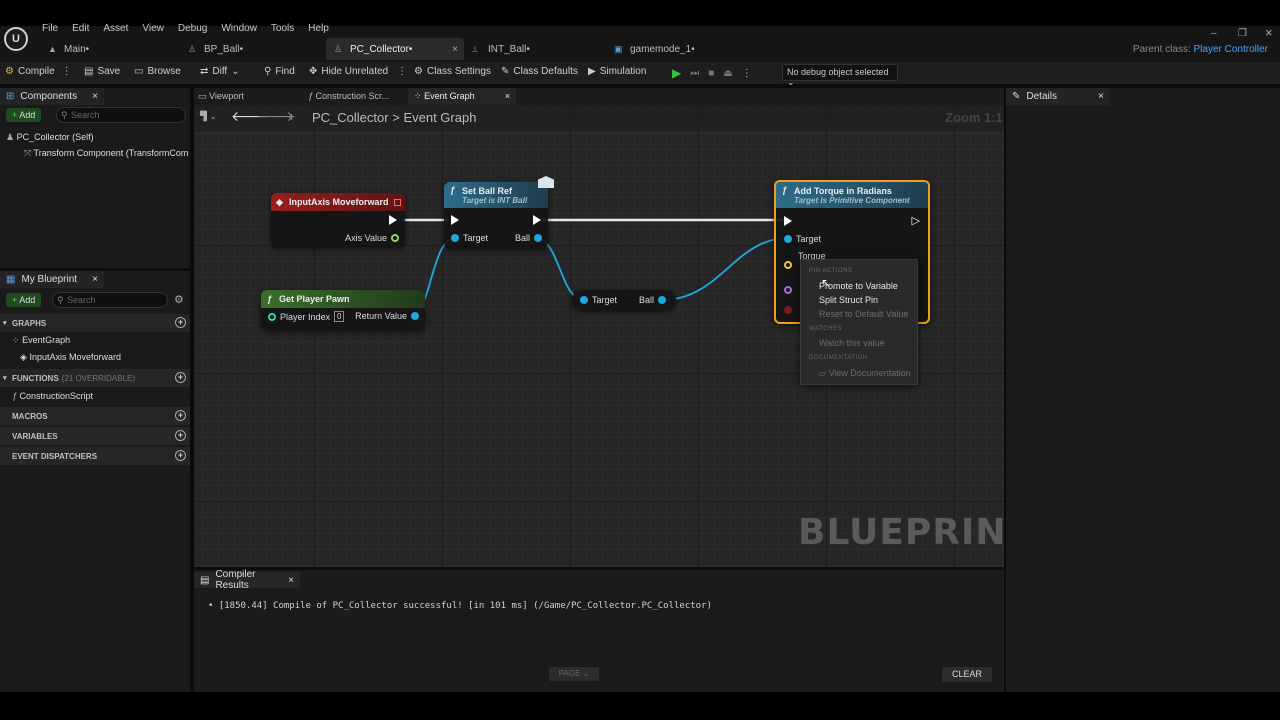  What do you see at coordinates (192, 28) in the screenshot?
I see `menu-debug: Debug` at bounding box center [192, 28].